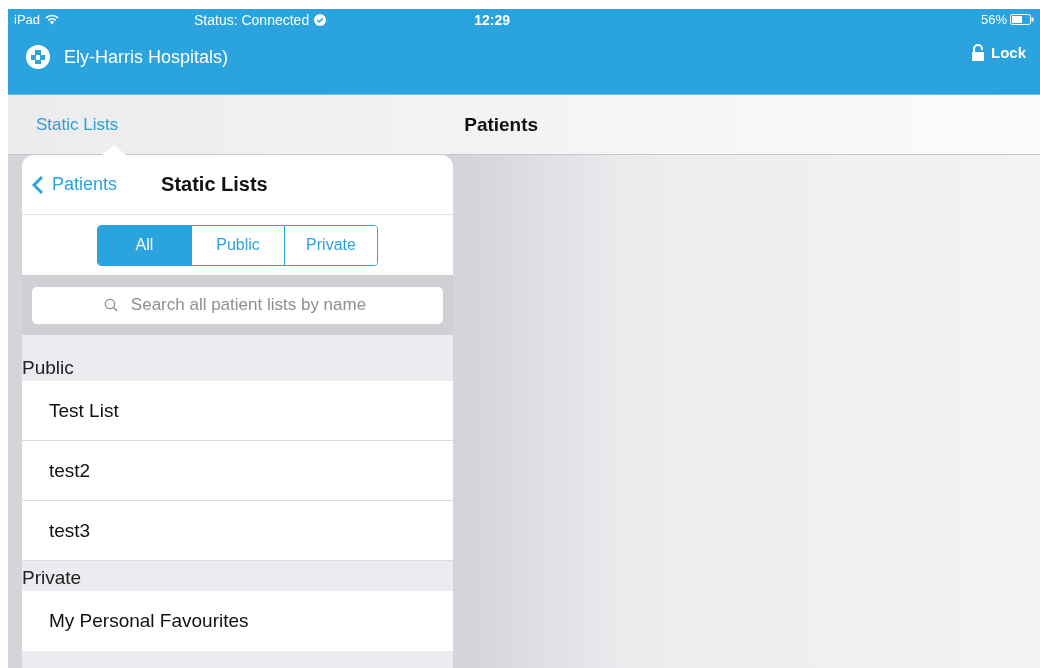  I want to click on nav-title: Patients, so click(501, 124).